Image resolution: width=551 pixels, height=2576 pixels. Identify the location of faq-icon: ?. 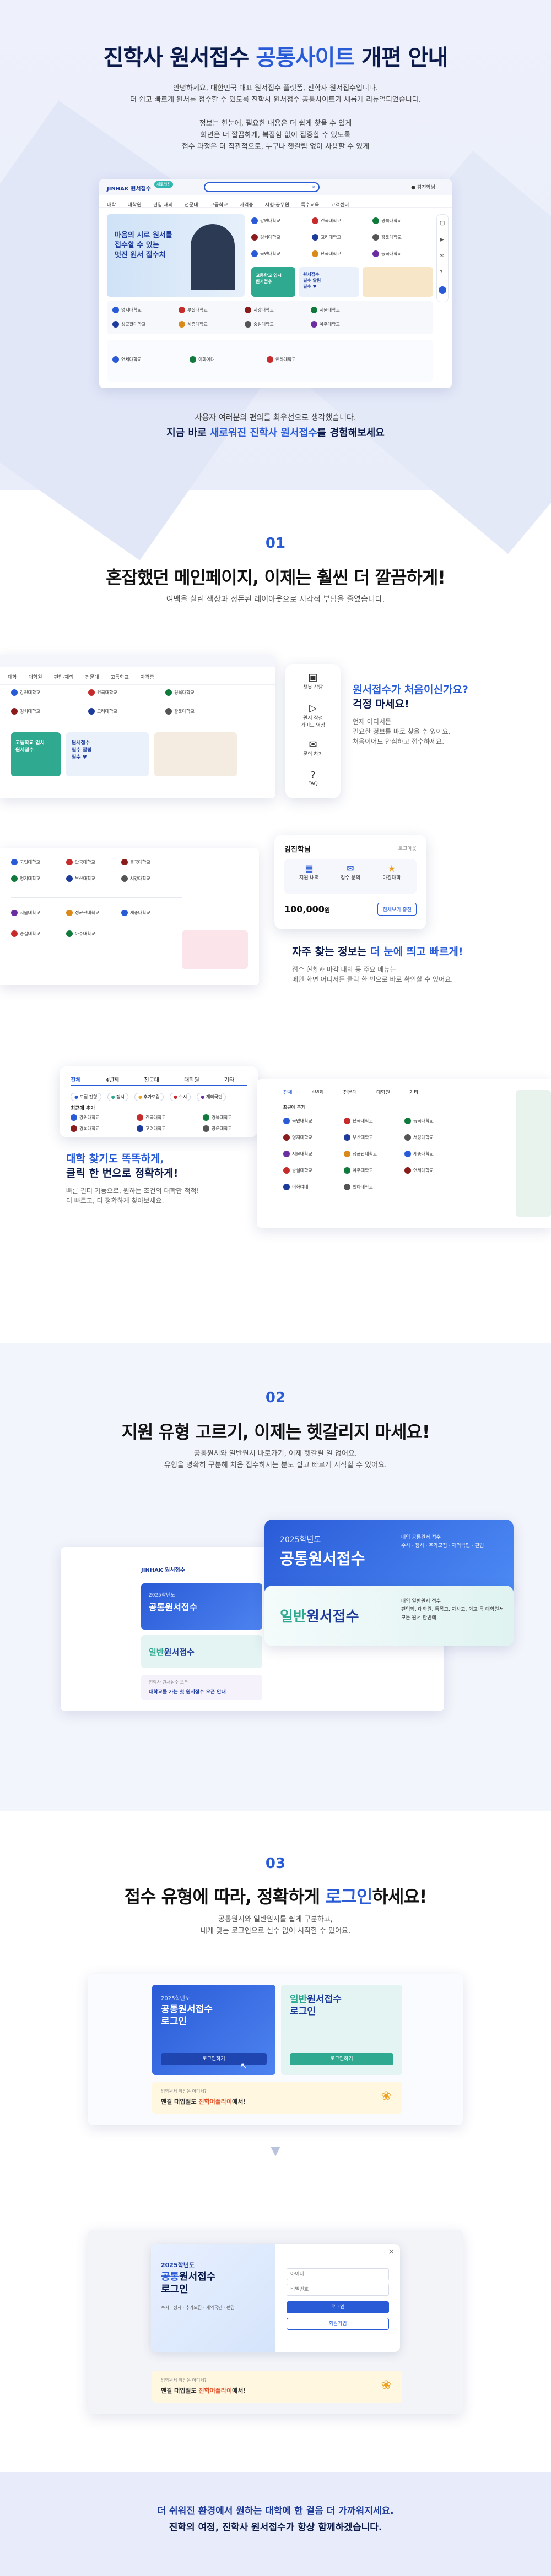
(441, 273).